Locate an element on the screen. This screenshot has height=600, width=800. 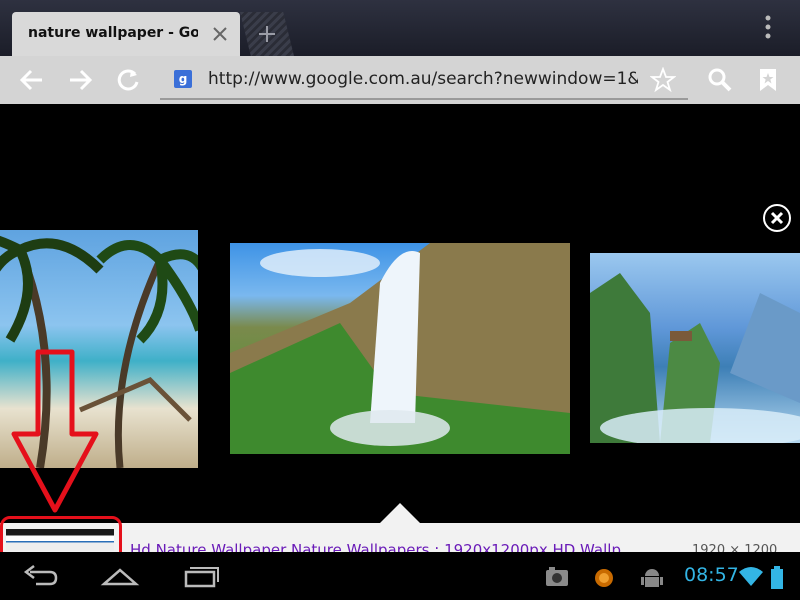
android-debug-icon is located at coordinates (652, 580).